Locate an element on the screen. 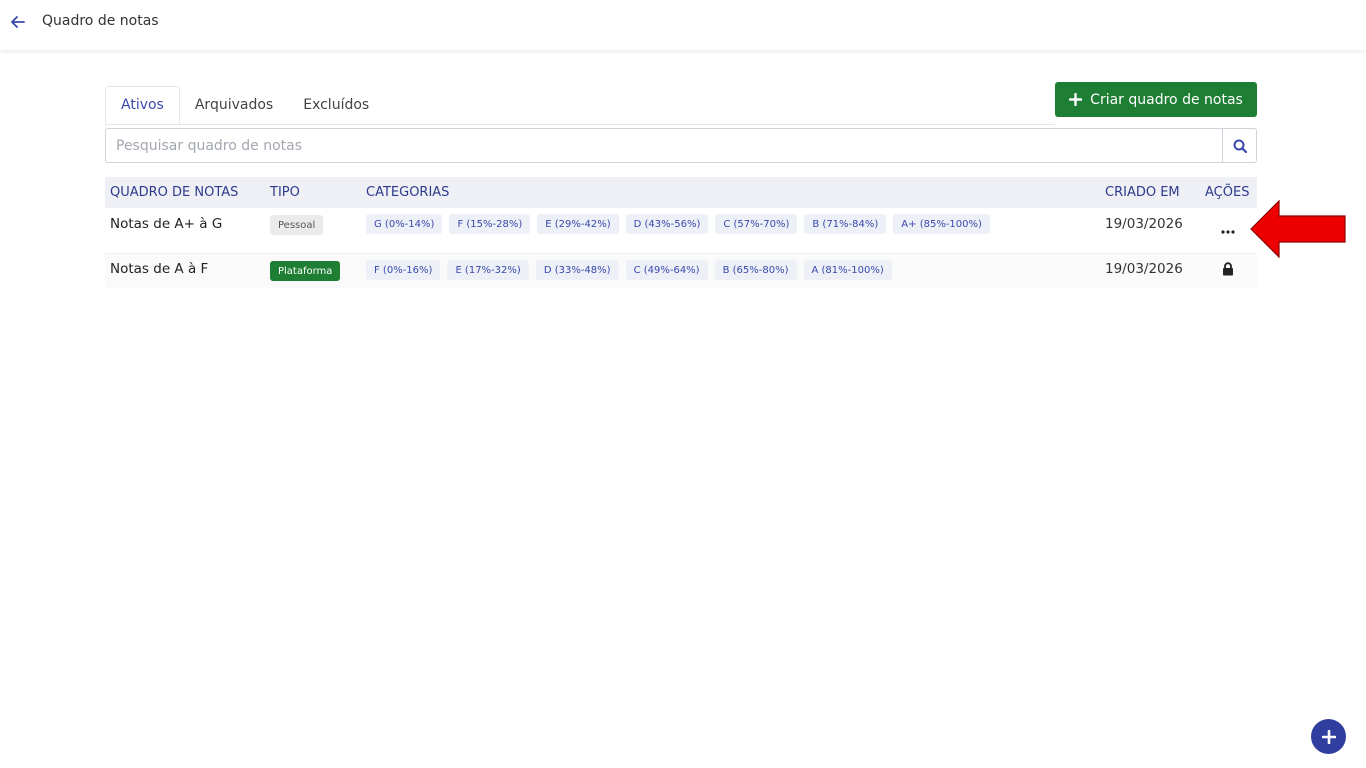  search-input is located at coordinates (663, 145).